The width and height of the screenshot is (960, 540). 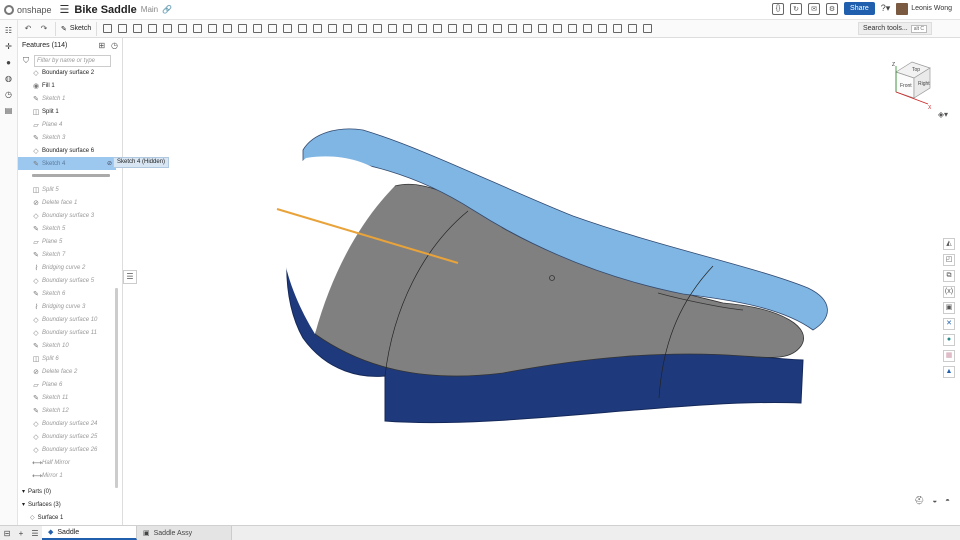 What do you see at coordinates (67, 449) in the screenshot?
I see `feature-item: ◇ Boundary surface 26` at bounding box center [67, 449].